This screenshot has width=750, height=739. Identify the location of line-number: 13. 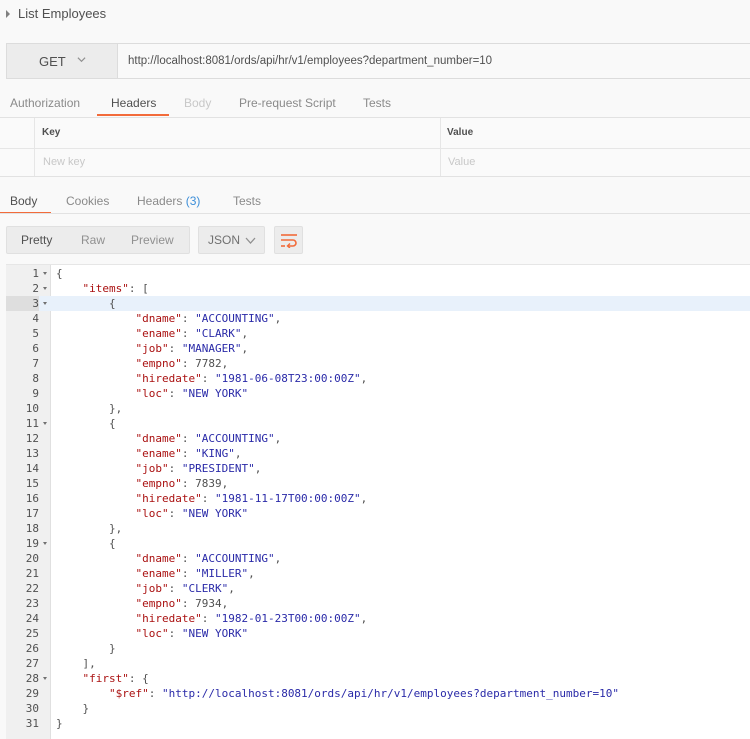
(32, 453).